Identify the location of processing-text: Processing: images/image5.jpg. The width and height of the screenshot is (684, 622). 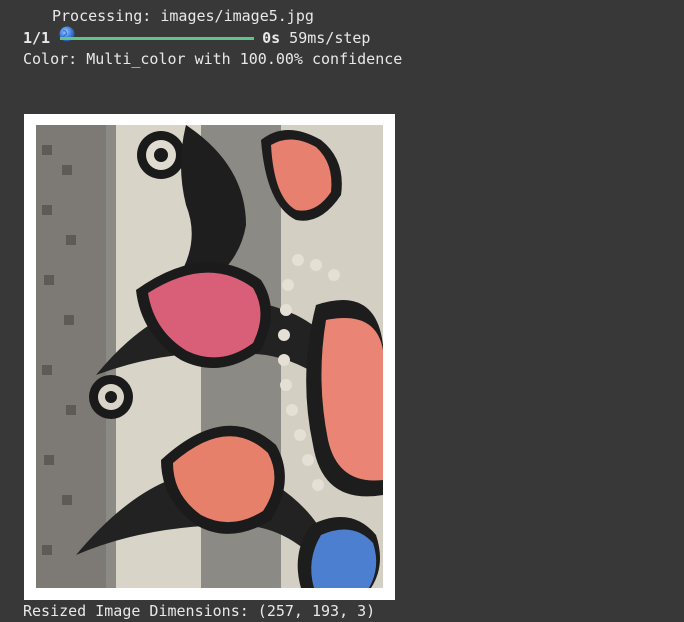
(183, 16).